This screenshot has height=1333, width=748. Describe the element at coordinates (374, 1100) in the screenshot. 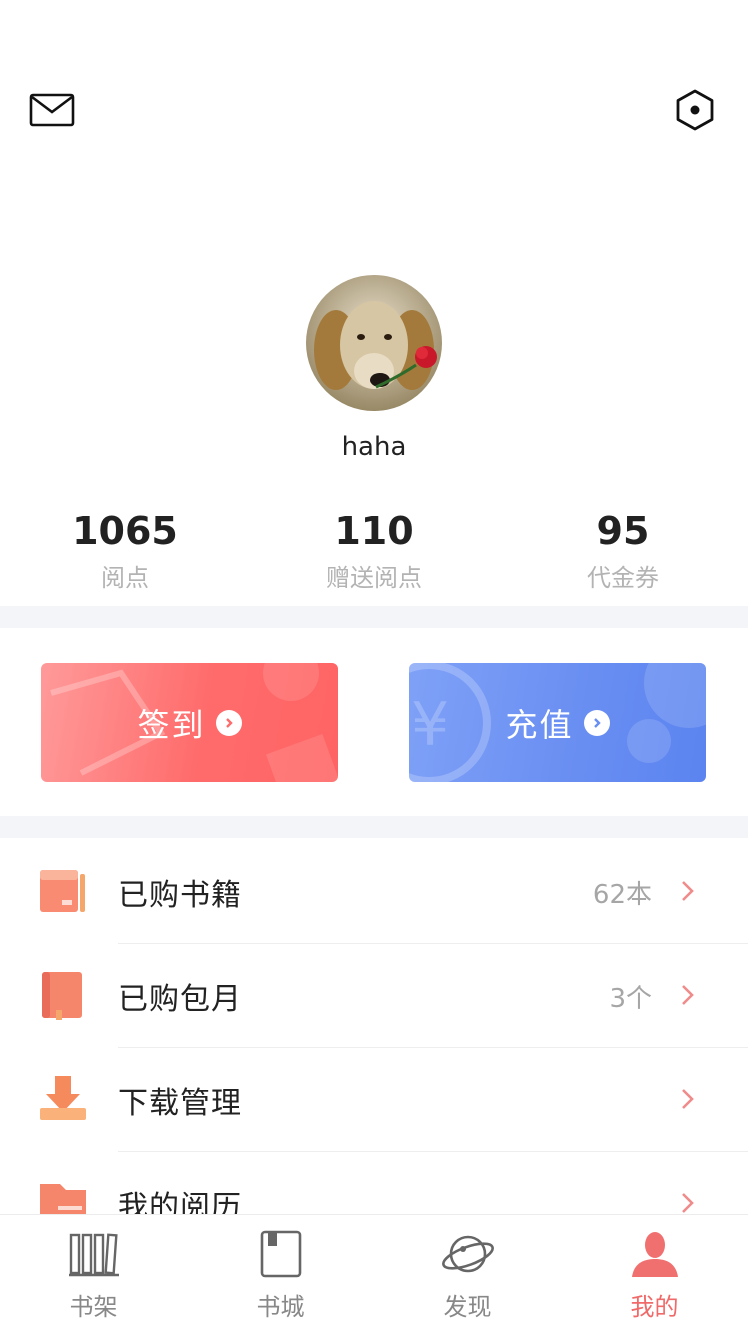

I see `menu-item-download-manager: 下载管理` at that location.